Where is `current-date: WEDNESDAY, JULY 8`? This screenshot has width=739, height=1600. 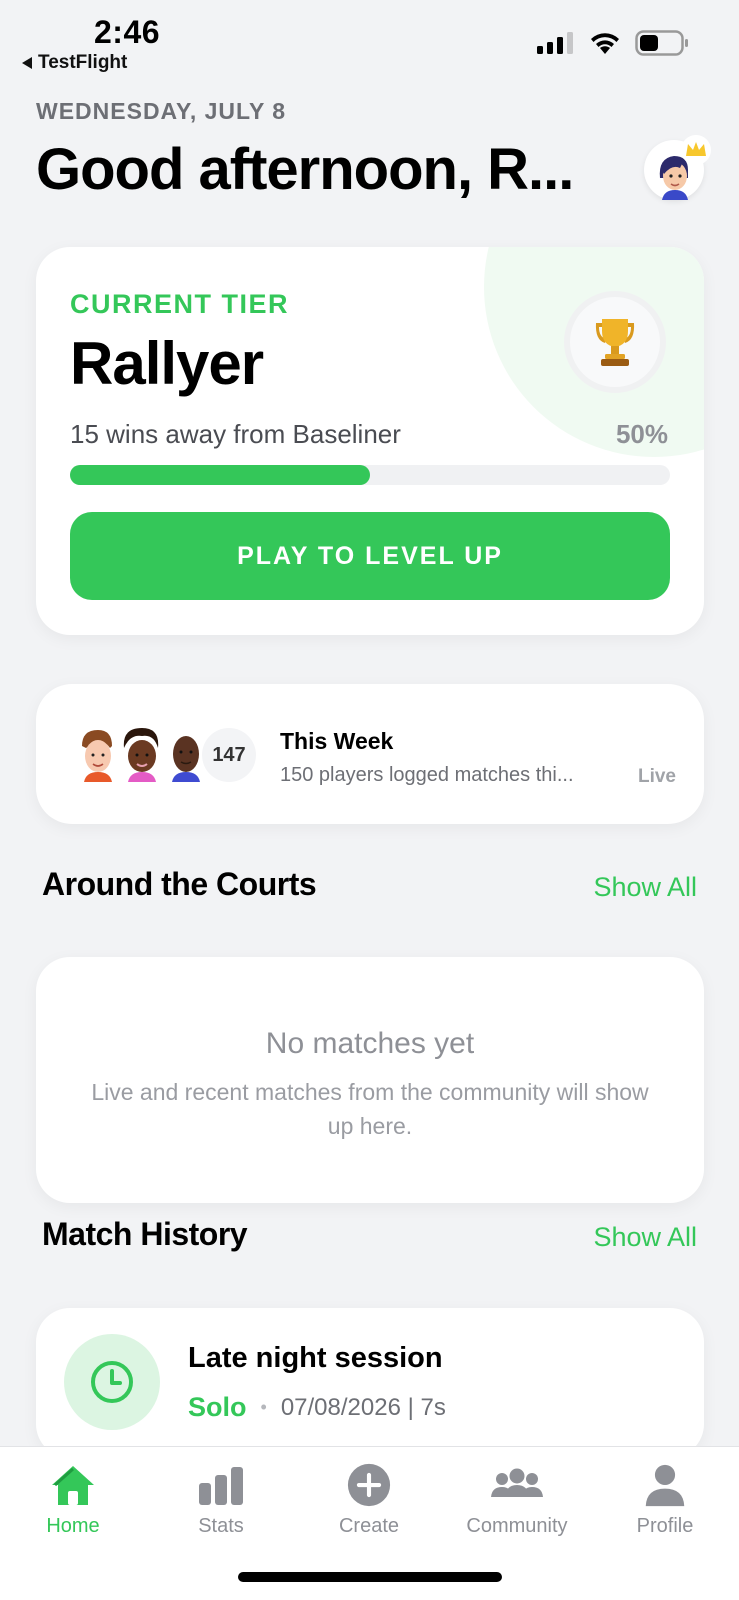 current-date: WEDNESDAY, JULY 8 is located at coordinates (161, 111).